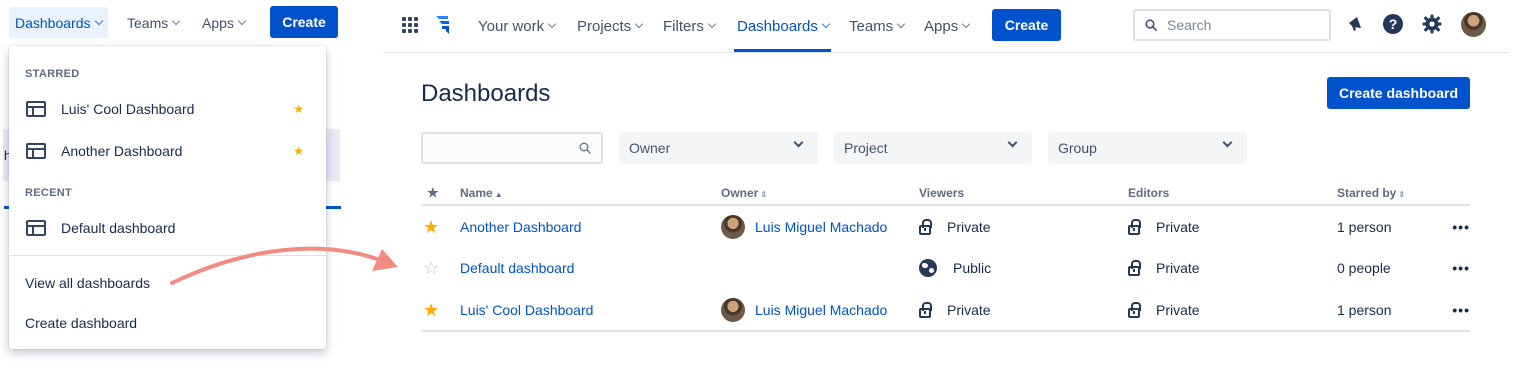 The height and width of the screenshot is (369, 1517). What do you see at coordinates (498, 194) in the screenshot?
I see `sort-asc-icon: ▲` at bounding box center [498, 194].